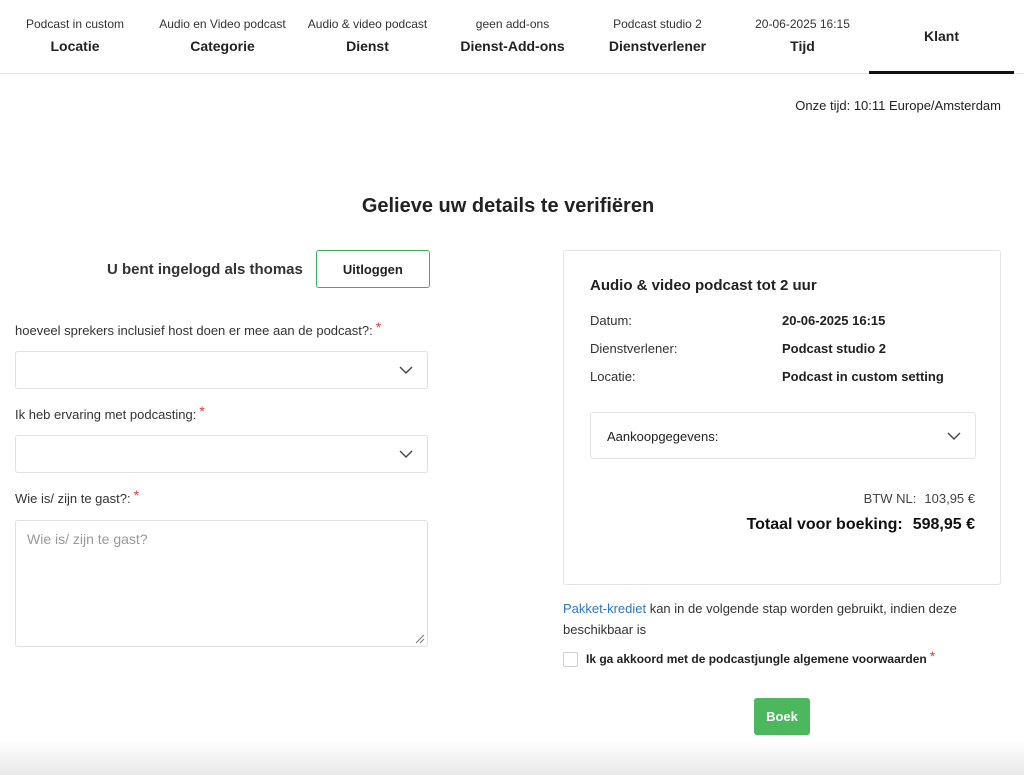  What do you see at coordinates (221, 454) in the screenshot?
I see `experience-select` at bounding box center [221, 454].